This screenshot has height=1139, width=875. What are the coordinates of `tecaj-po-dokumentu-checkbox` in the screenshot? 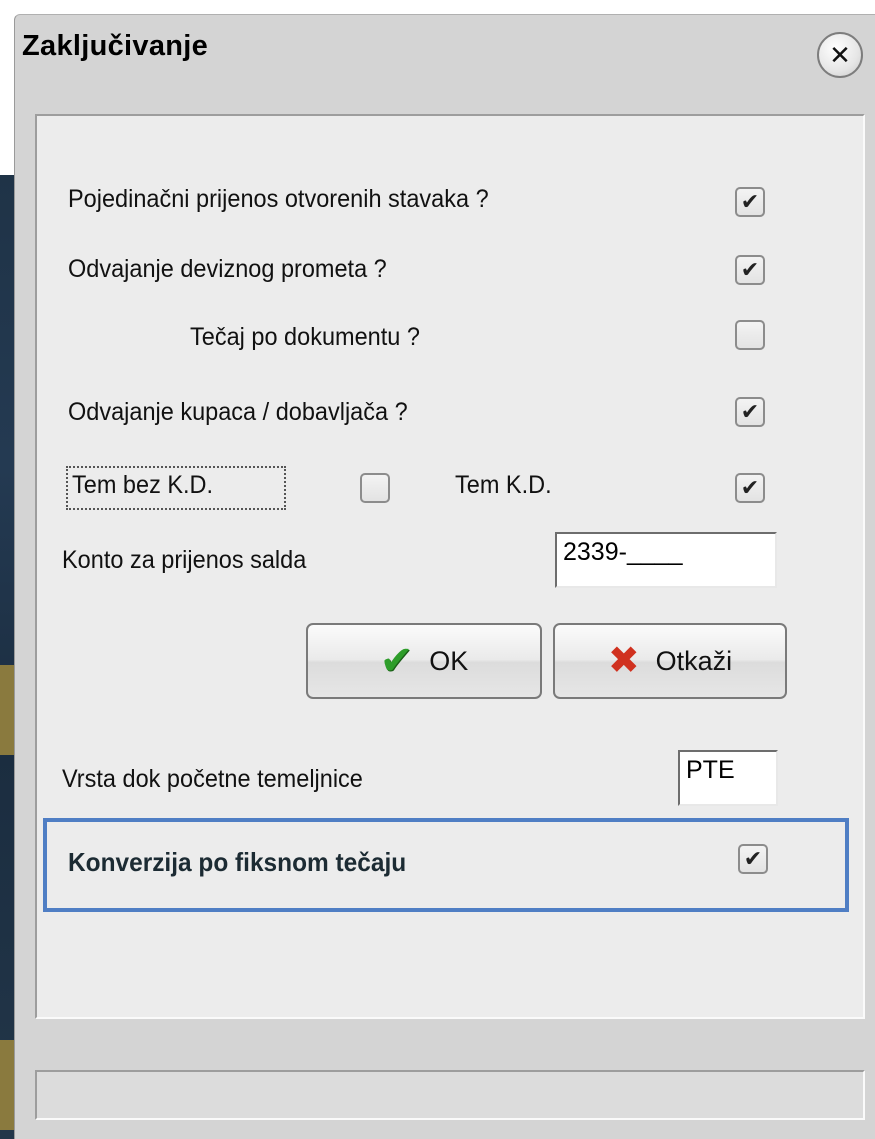 It's located at (750, 335).